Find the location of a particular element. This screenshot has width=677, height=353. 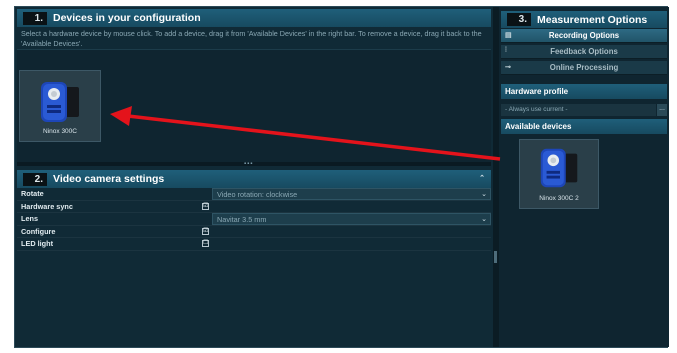

camera-panel-number: 2. is located at coordinates (35, 179).